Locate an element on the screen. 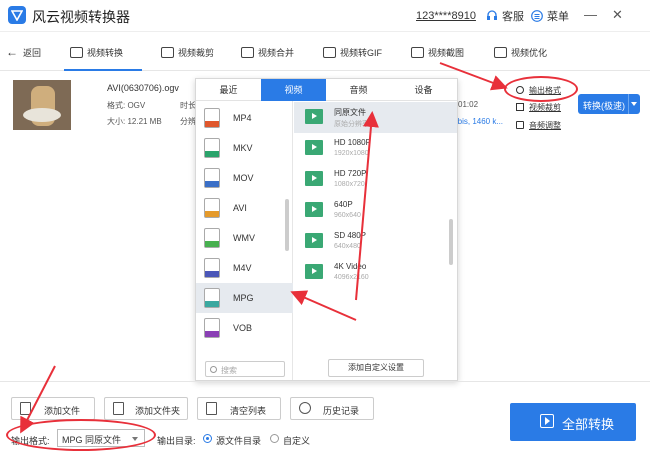  menu-icon is located at coordinates (537, 16).